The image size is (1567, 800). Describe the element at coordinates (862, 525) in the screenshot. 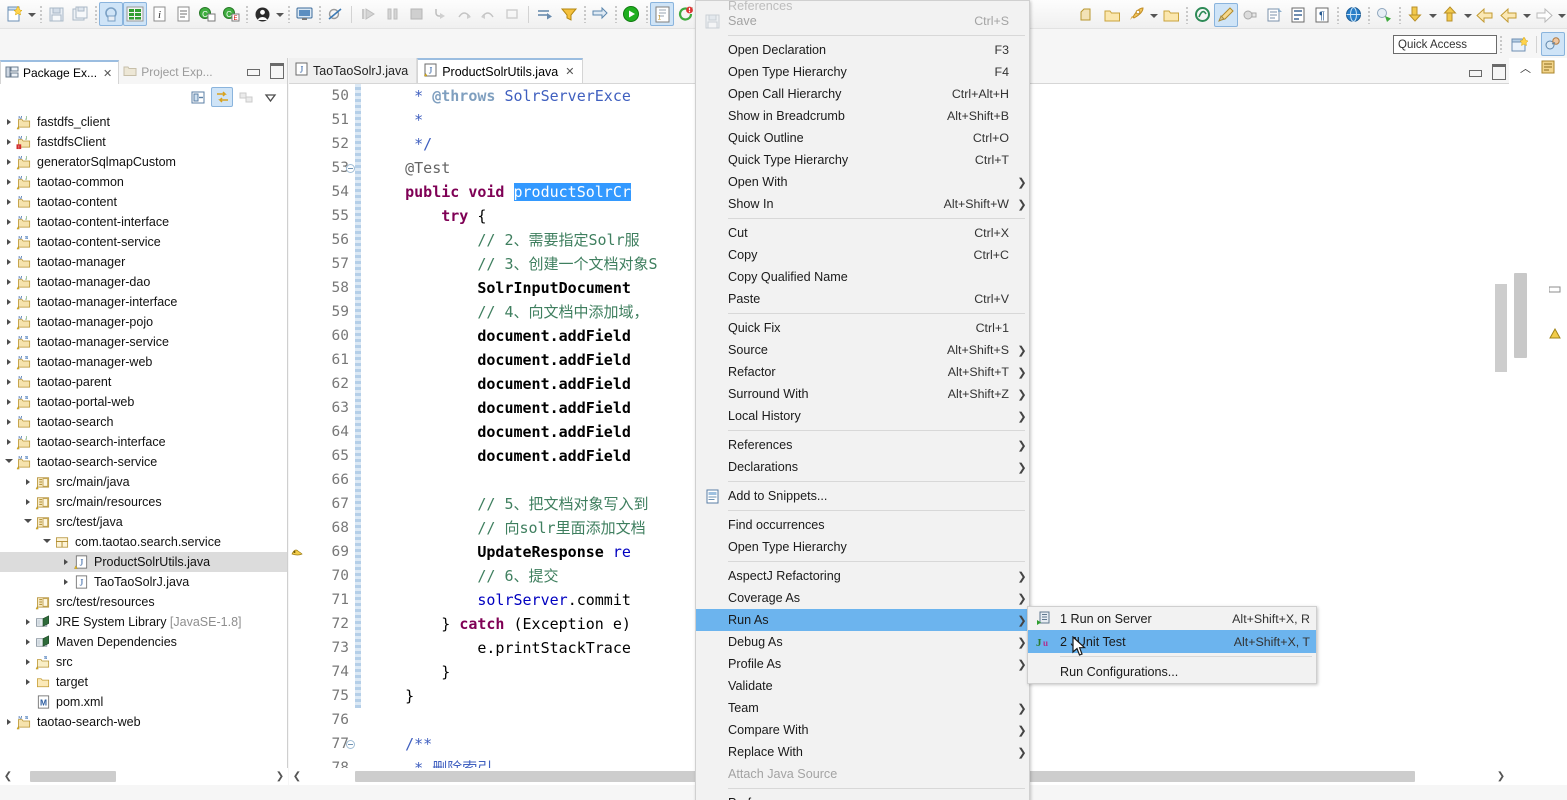

I see `menu-item-find-occurrences: Find occurrences` at that location.